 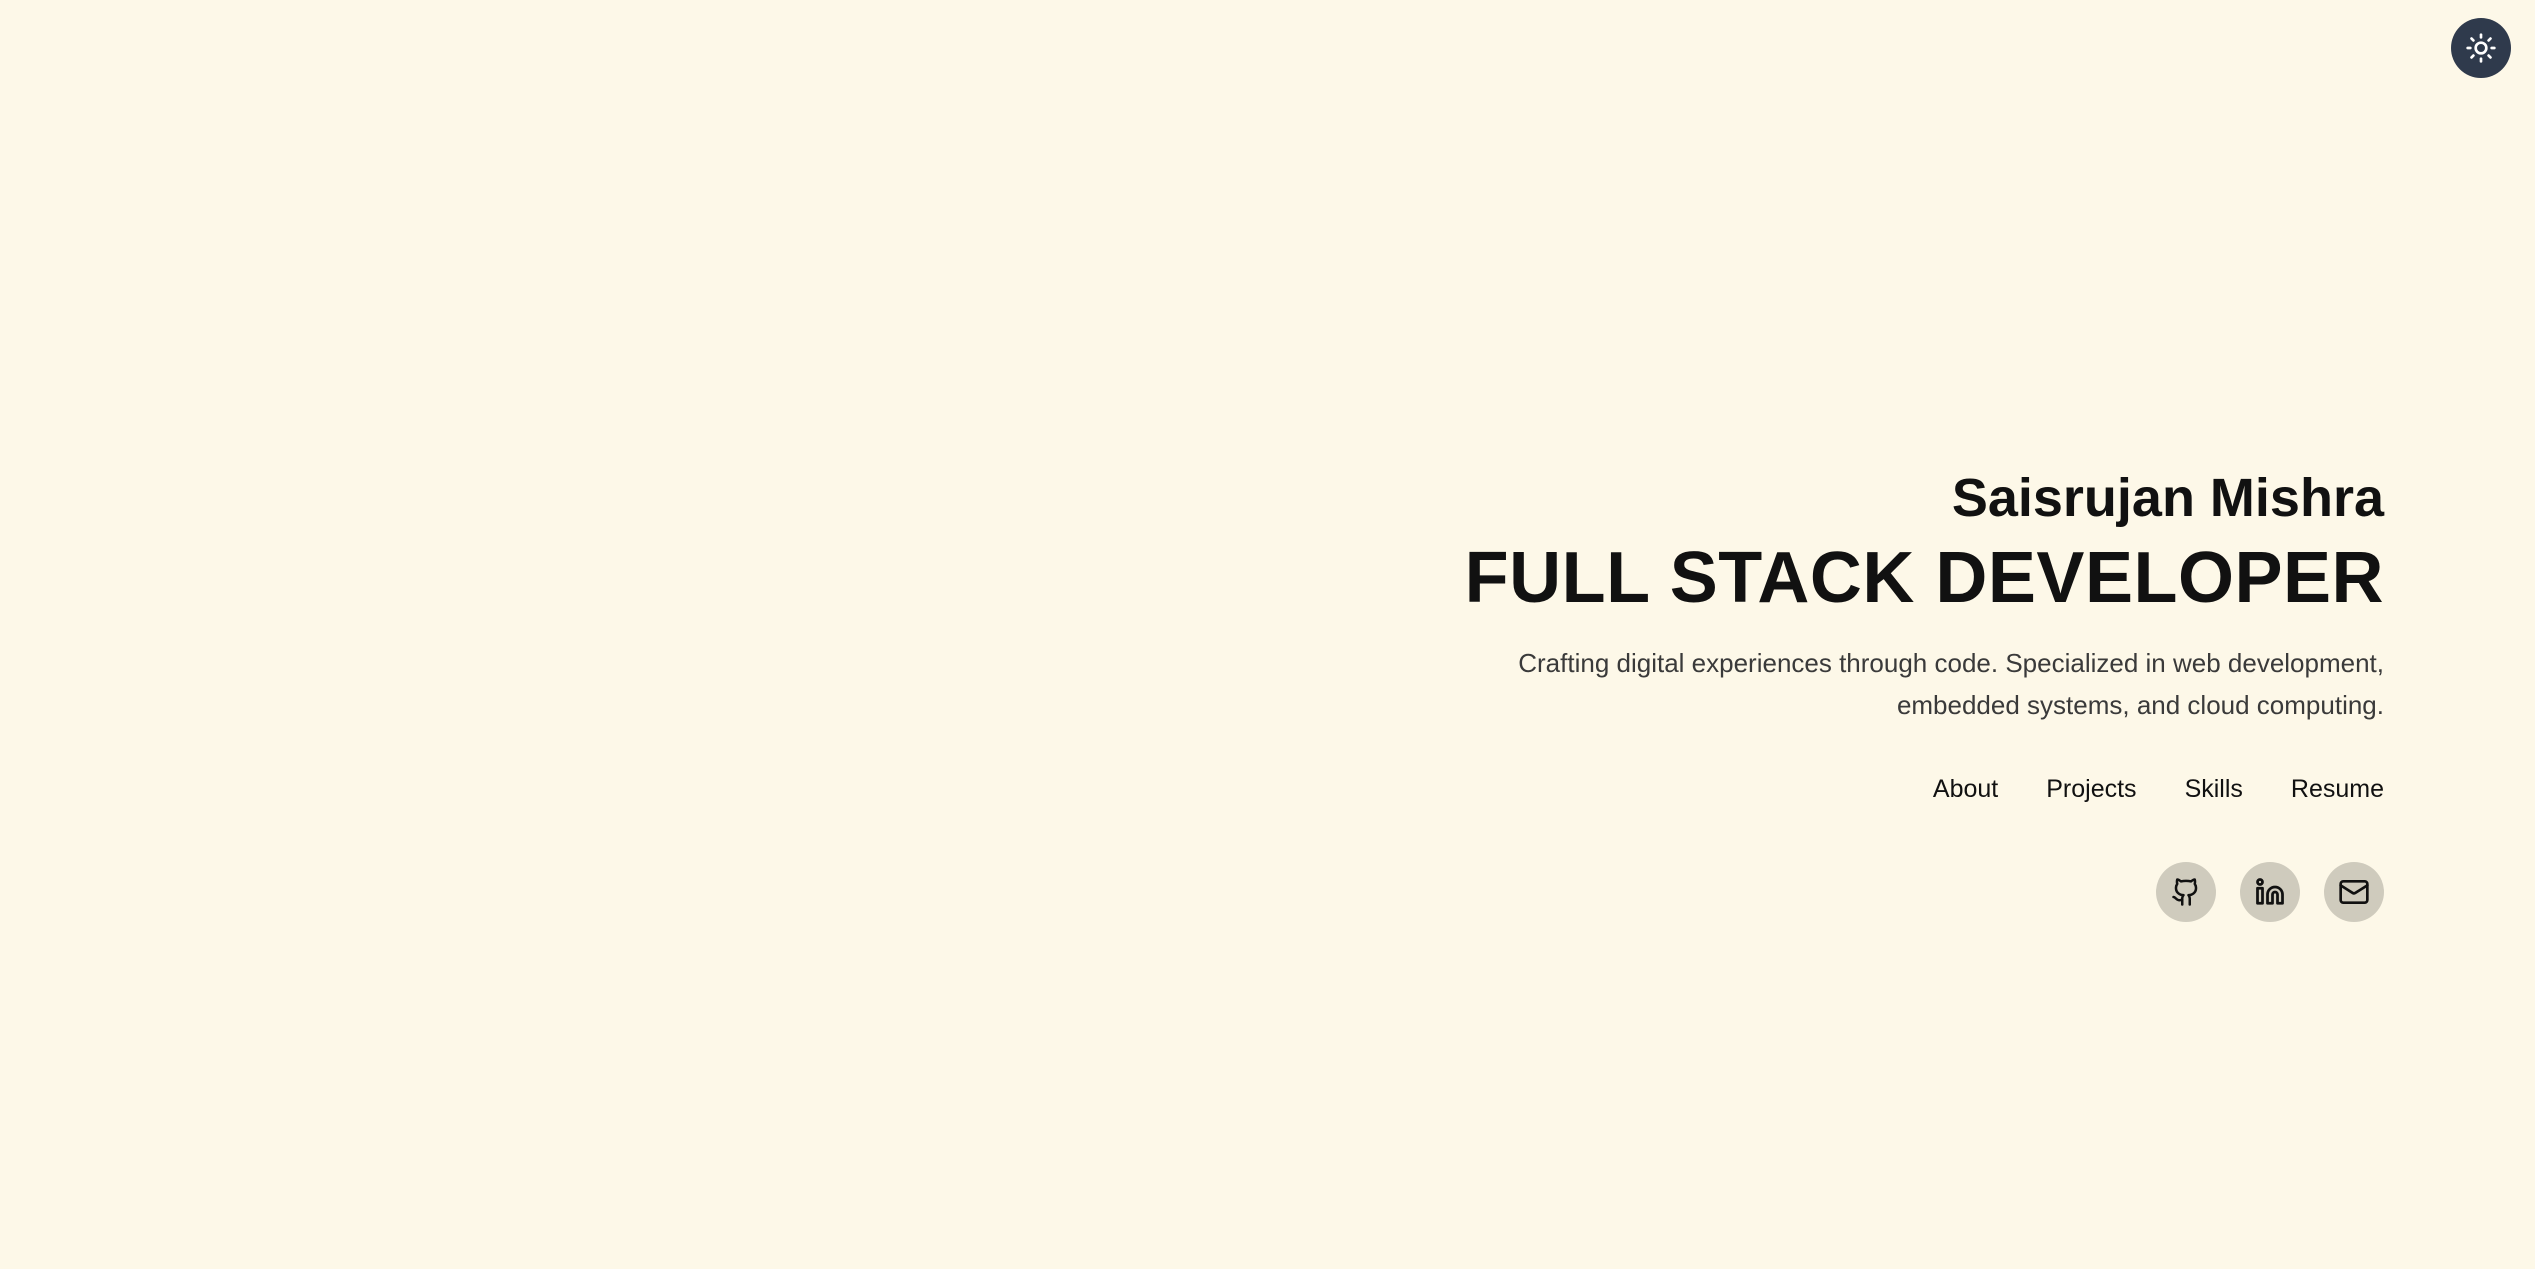 What do you see at coordinates (2167, 498) in the screenshot?
I see `hero-name: Saisrujan Mishra` at bounding box center [2167, 498].